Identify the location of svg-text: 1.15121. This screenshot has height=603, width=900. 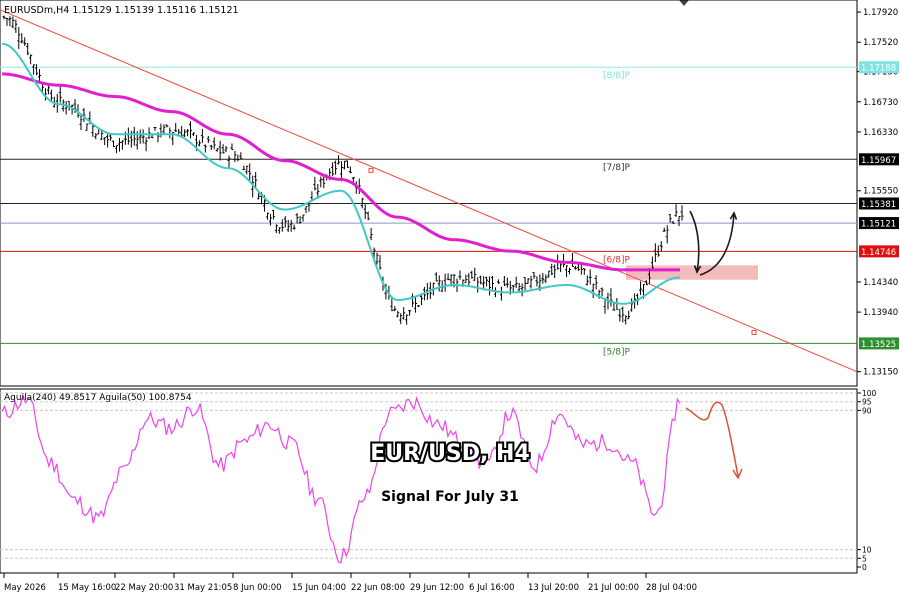
(878, 225).